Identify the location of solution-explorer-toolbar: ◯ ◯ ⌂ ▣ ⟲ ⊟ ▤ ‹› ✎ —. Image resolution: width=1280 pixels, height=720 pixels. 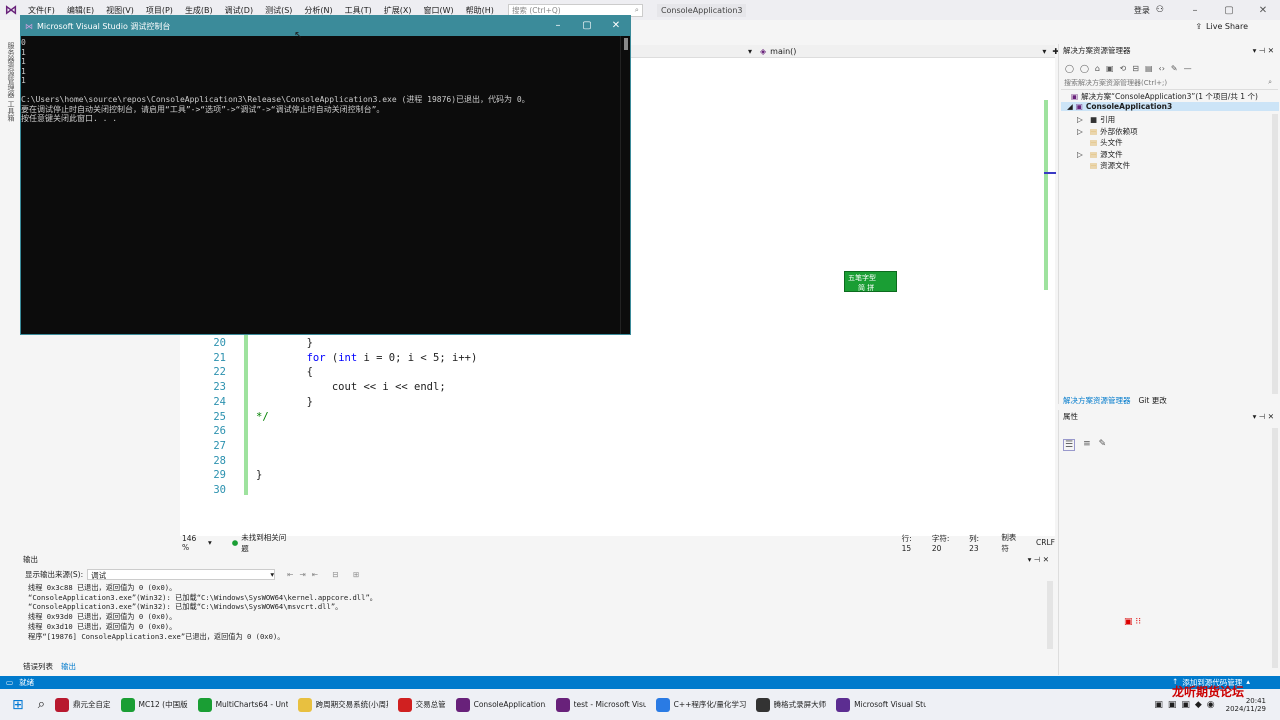
(1169, 68).